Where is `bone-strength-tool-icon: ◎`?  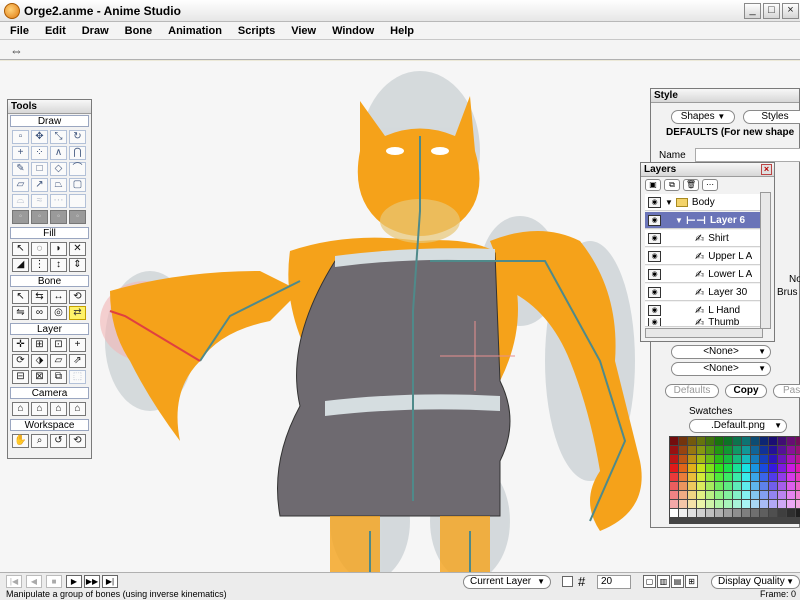
bone-strength-tool-icon: ◎ is located at coordinates (58, 313).